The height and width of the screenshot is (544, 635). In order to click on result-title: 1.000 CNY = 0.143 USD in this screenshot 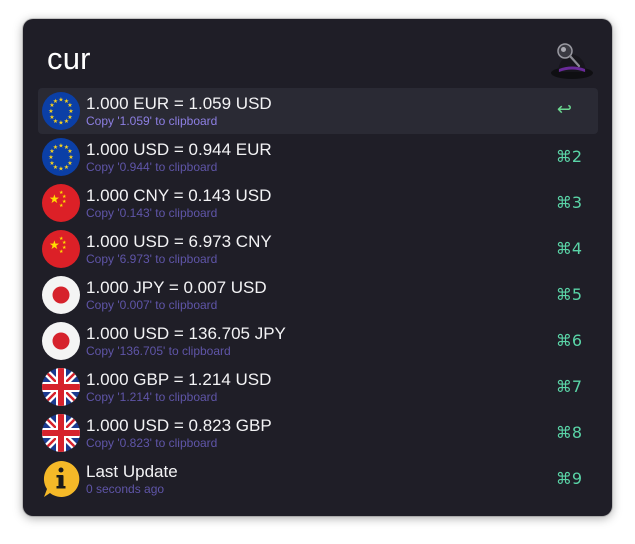, I will do `click(179, 195)`.